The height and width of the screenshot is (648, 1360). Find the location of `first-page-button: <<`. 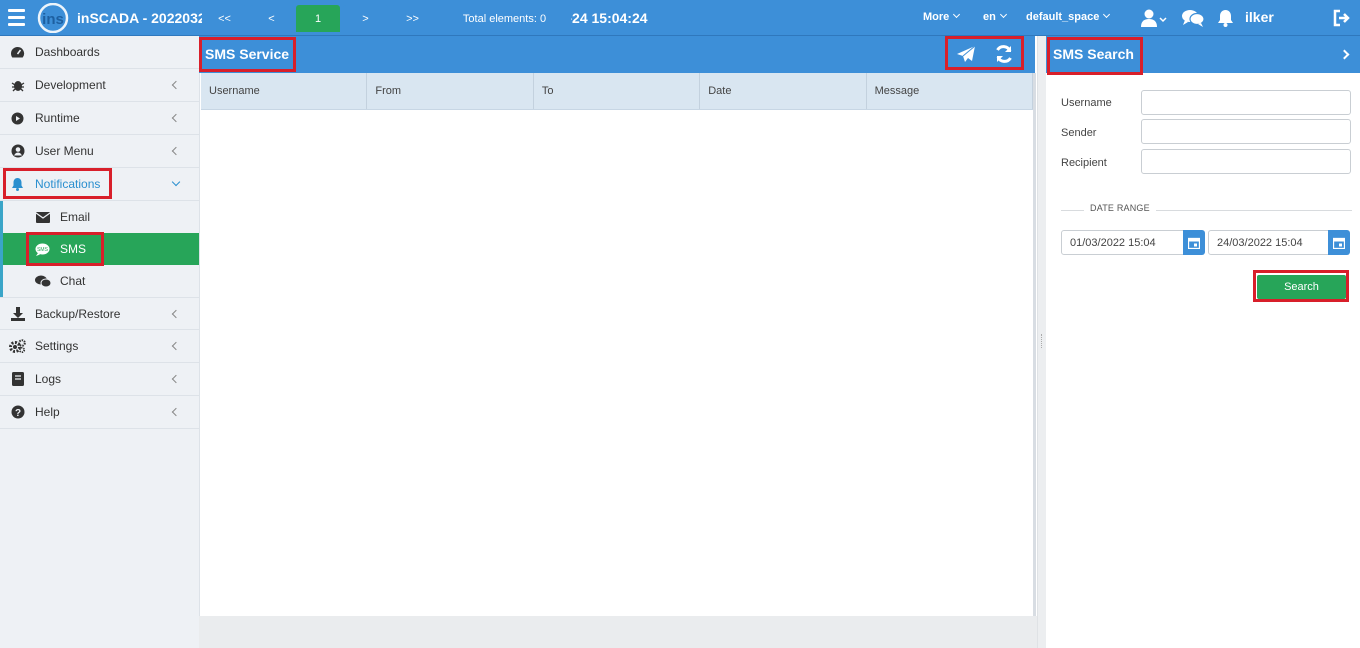

first-page-button: << is located at coordinates (224, 18).